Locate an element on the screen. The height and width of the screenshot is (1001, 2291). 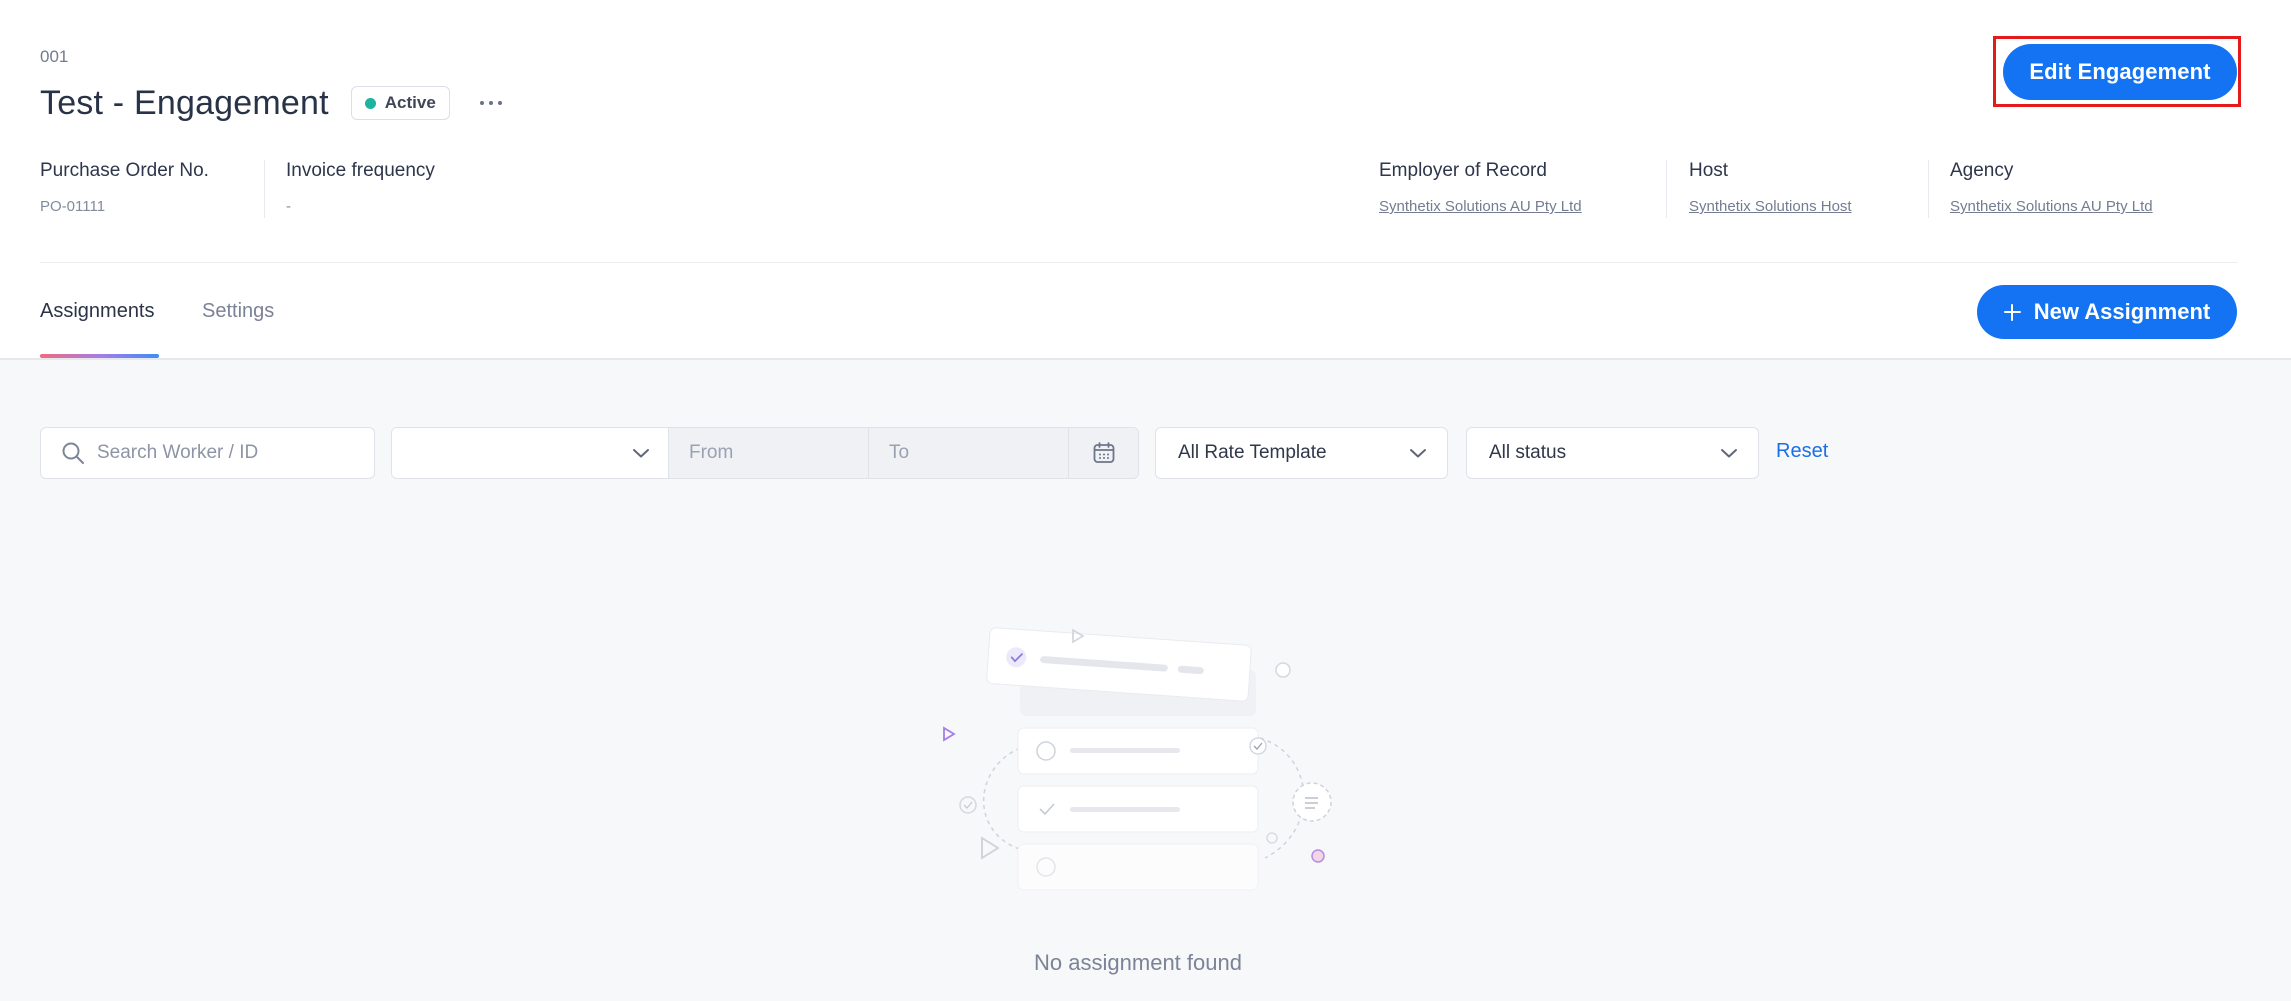
reset-filters-link: Reset is located at coordinates (1802, 451).